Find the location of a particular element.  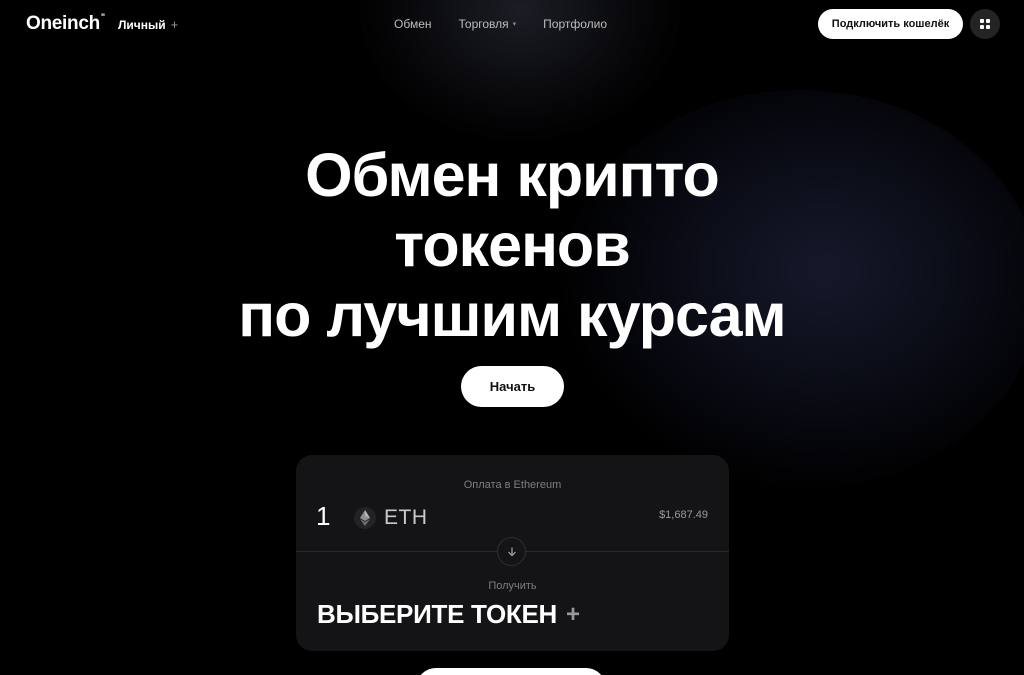

receive-label: Получить is located at coordinates (512, 586).